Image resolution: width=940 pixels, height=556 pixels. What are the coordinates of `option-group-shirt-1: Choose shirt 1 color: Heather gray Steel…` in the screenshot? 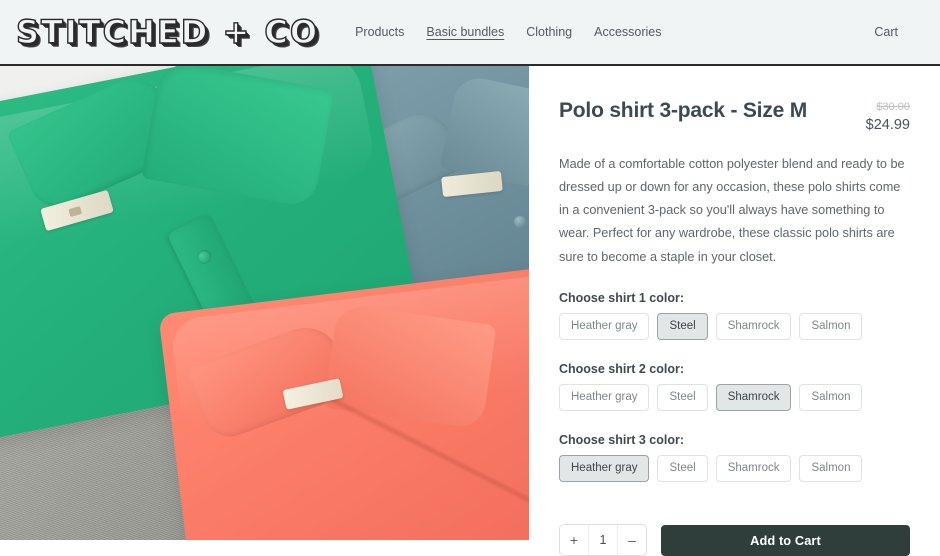 It's located at (734, 315).